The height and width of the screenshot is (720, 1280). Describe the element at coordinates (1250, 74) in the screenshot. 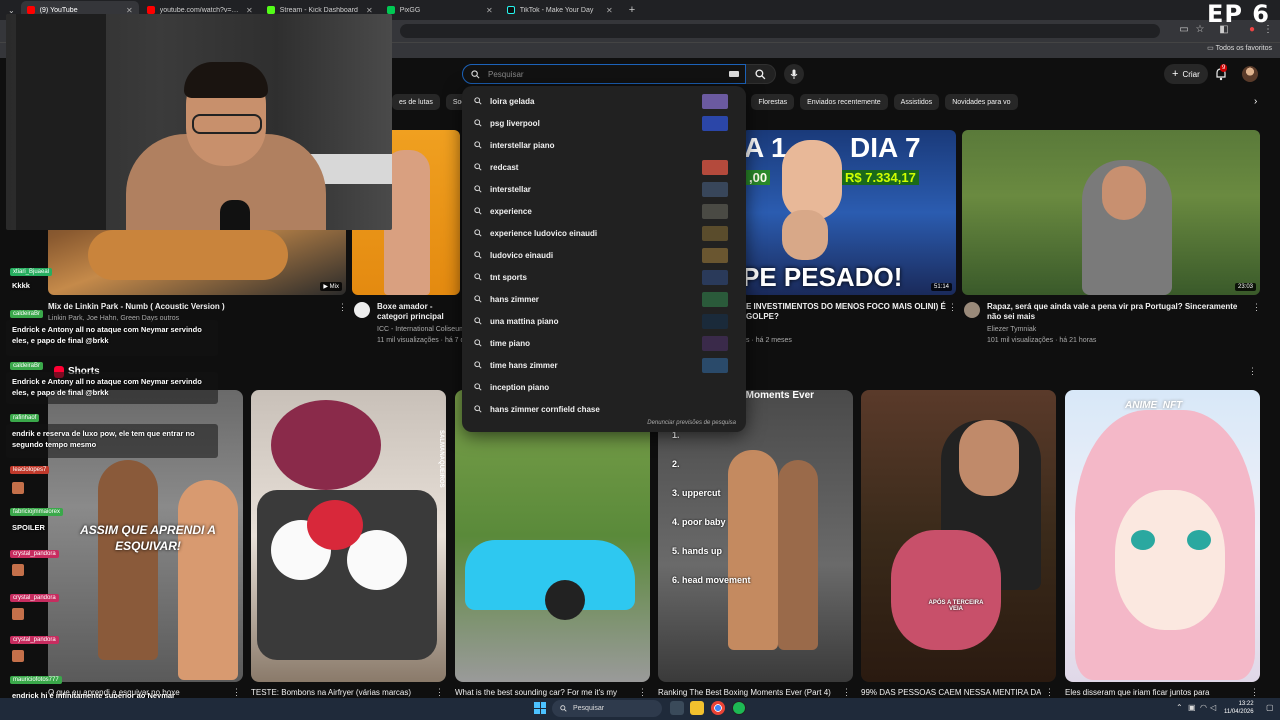

I see `account-avatar` at that location.